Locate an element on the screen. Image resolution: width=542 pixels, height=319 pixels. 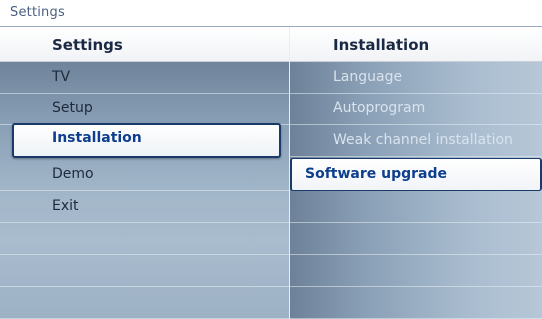
menu-item-demo: Demo is located at coordinates (144, 175).